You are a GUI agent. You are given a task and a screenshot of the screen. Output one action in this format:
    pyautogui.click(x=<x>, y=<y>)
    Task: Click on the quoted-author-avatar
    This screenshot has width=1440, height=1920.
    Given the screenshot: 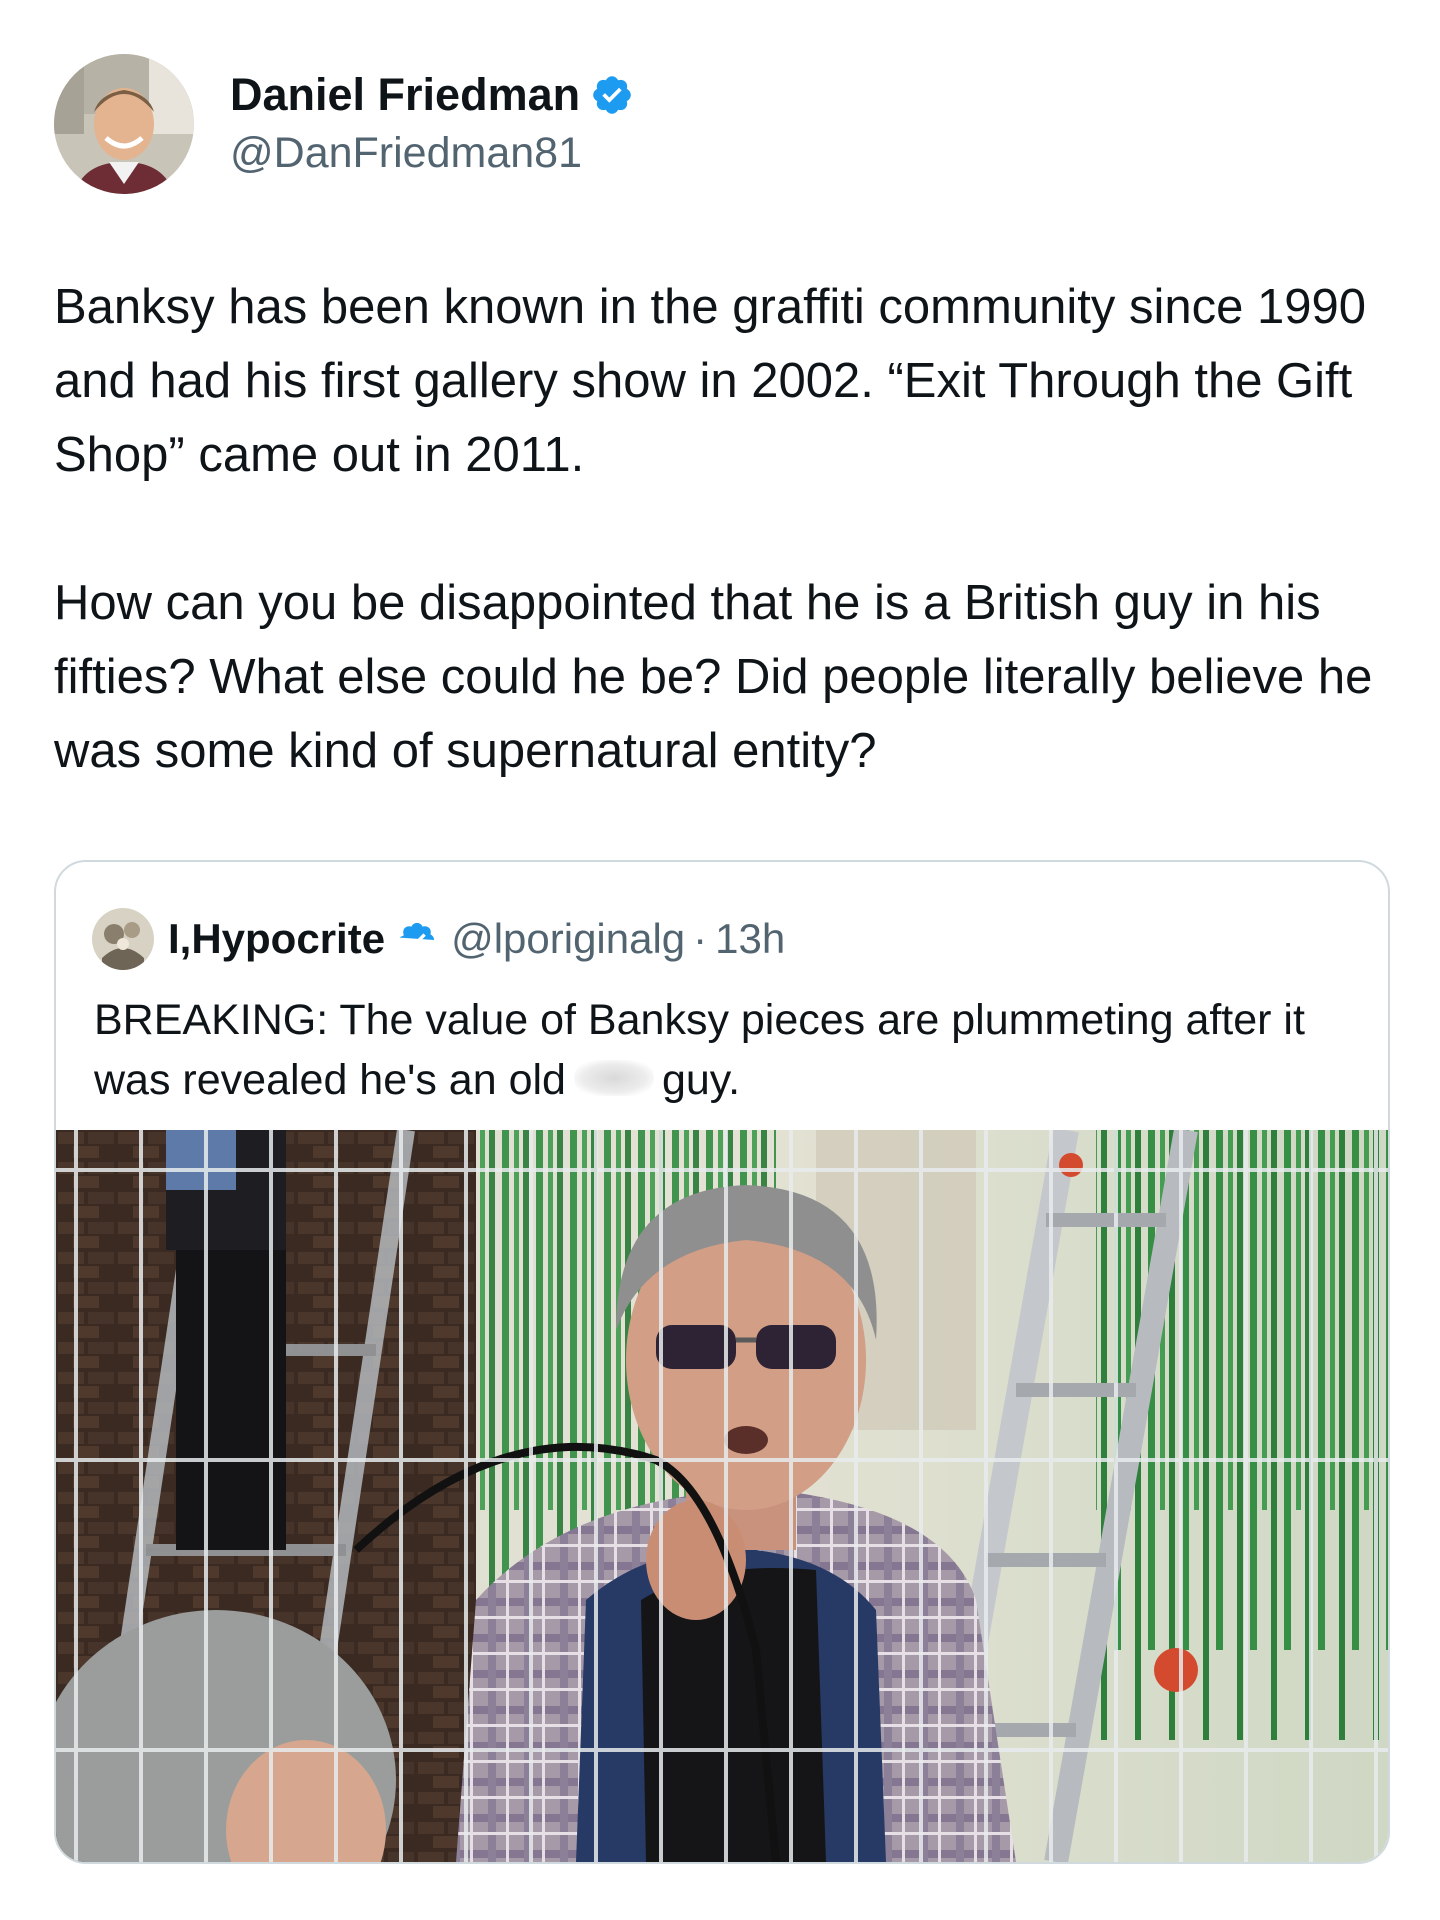 What is the action you would take?
    pyautogui.click(x=123, y=939)
    